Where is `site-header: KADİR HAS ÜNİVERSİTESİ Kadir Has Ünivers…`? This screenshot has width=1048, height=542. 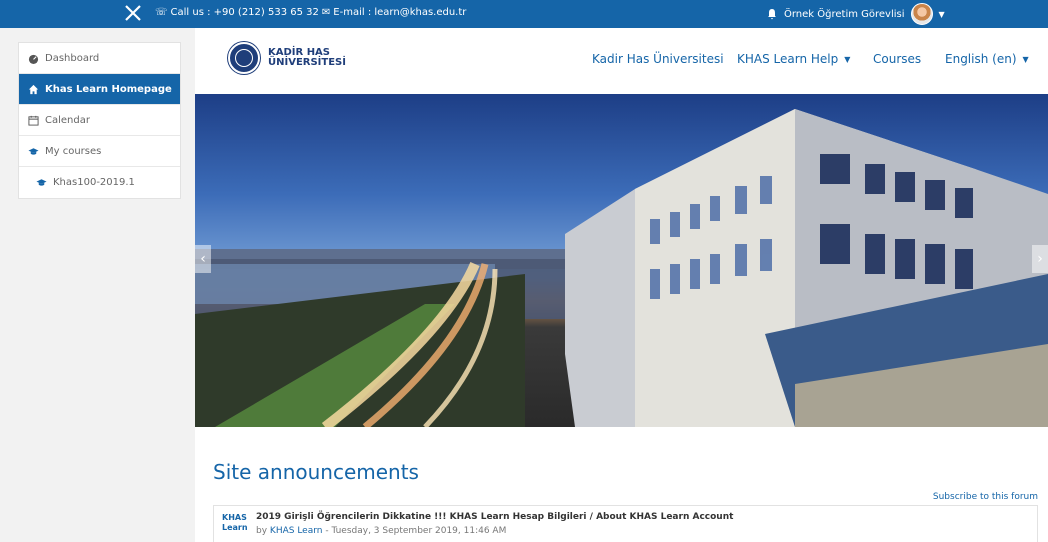 site-header: KADİR HAS ÜNİVERSİTESİ Kadir Has Ünivers… is located at coordinates (621, 61).